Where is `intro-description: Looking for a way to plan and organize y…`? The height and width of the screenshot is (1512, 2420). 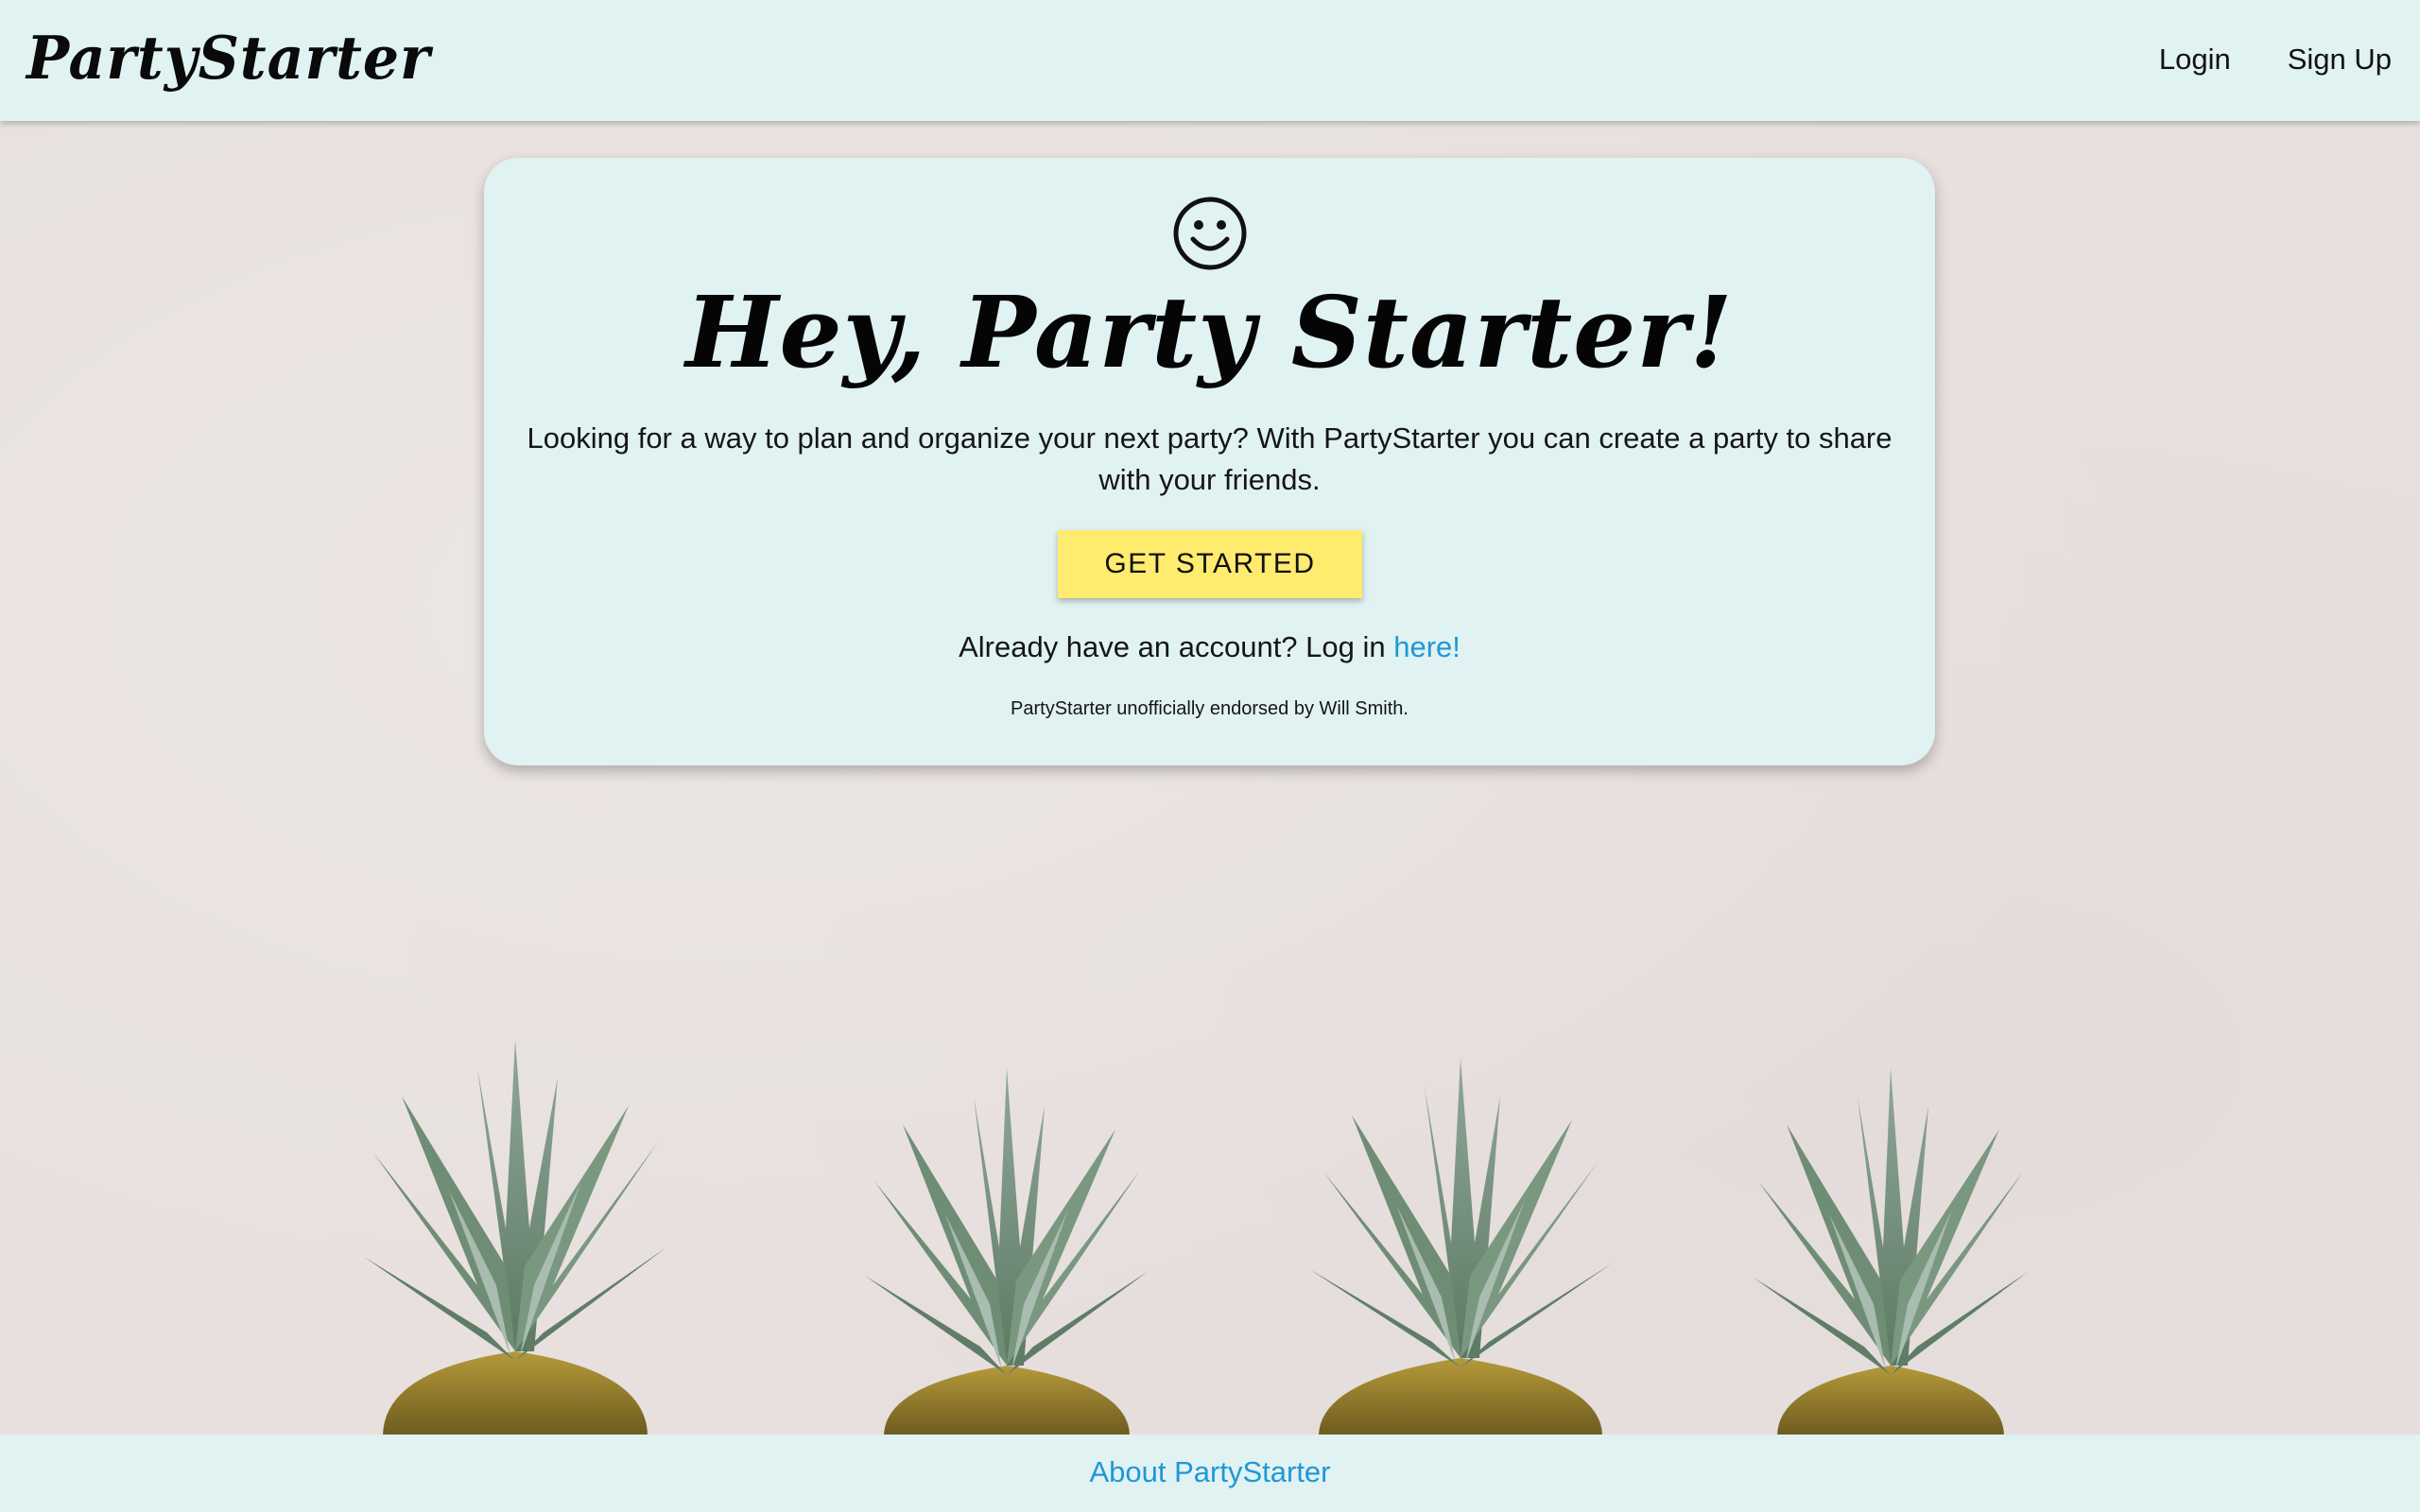 intro-description: Looking for a way to plan and organize y… is located at coordinates (1210, 458).